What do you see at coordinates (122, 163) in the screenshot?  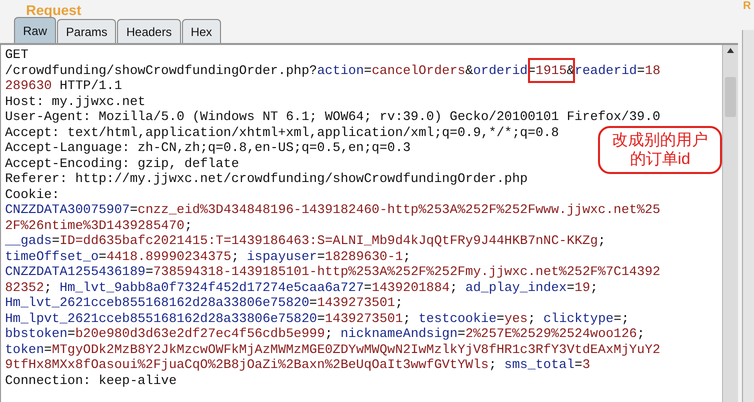 I see `request-line: Accept-Encoding: gzip, deflate` at bounding box center [122, 163].